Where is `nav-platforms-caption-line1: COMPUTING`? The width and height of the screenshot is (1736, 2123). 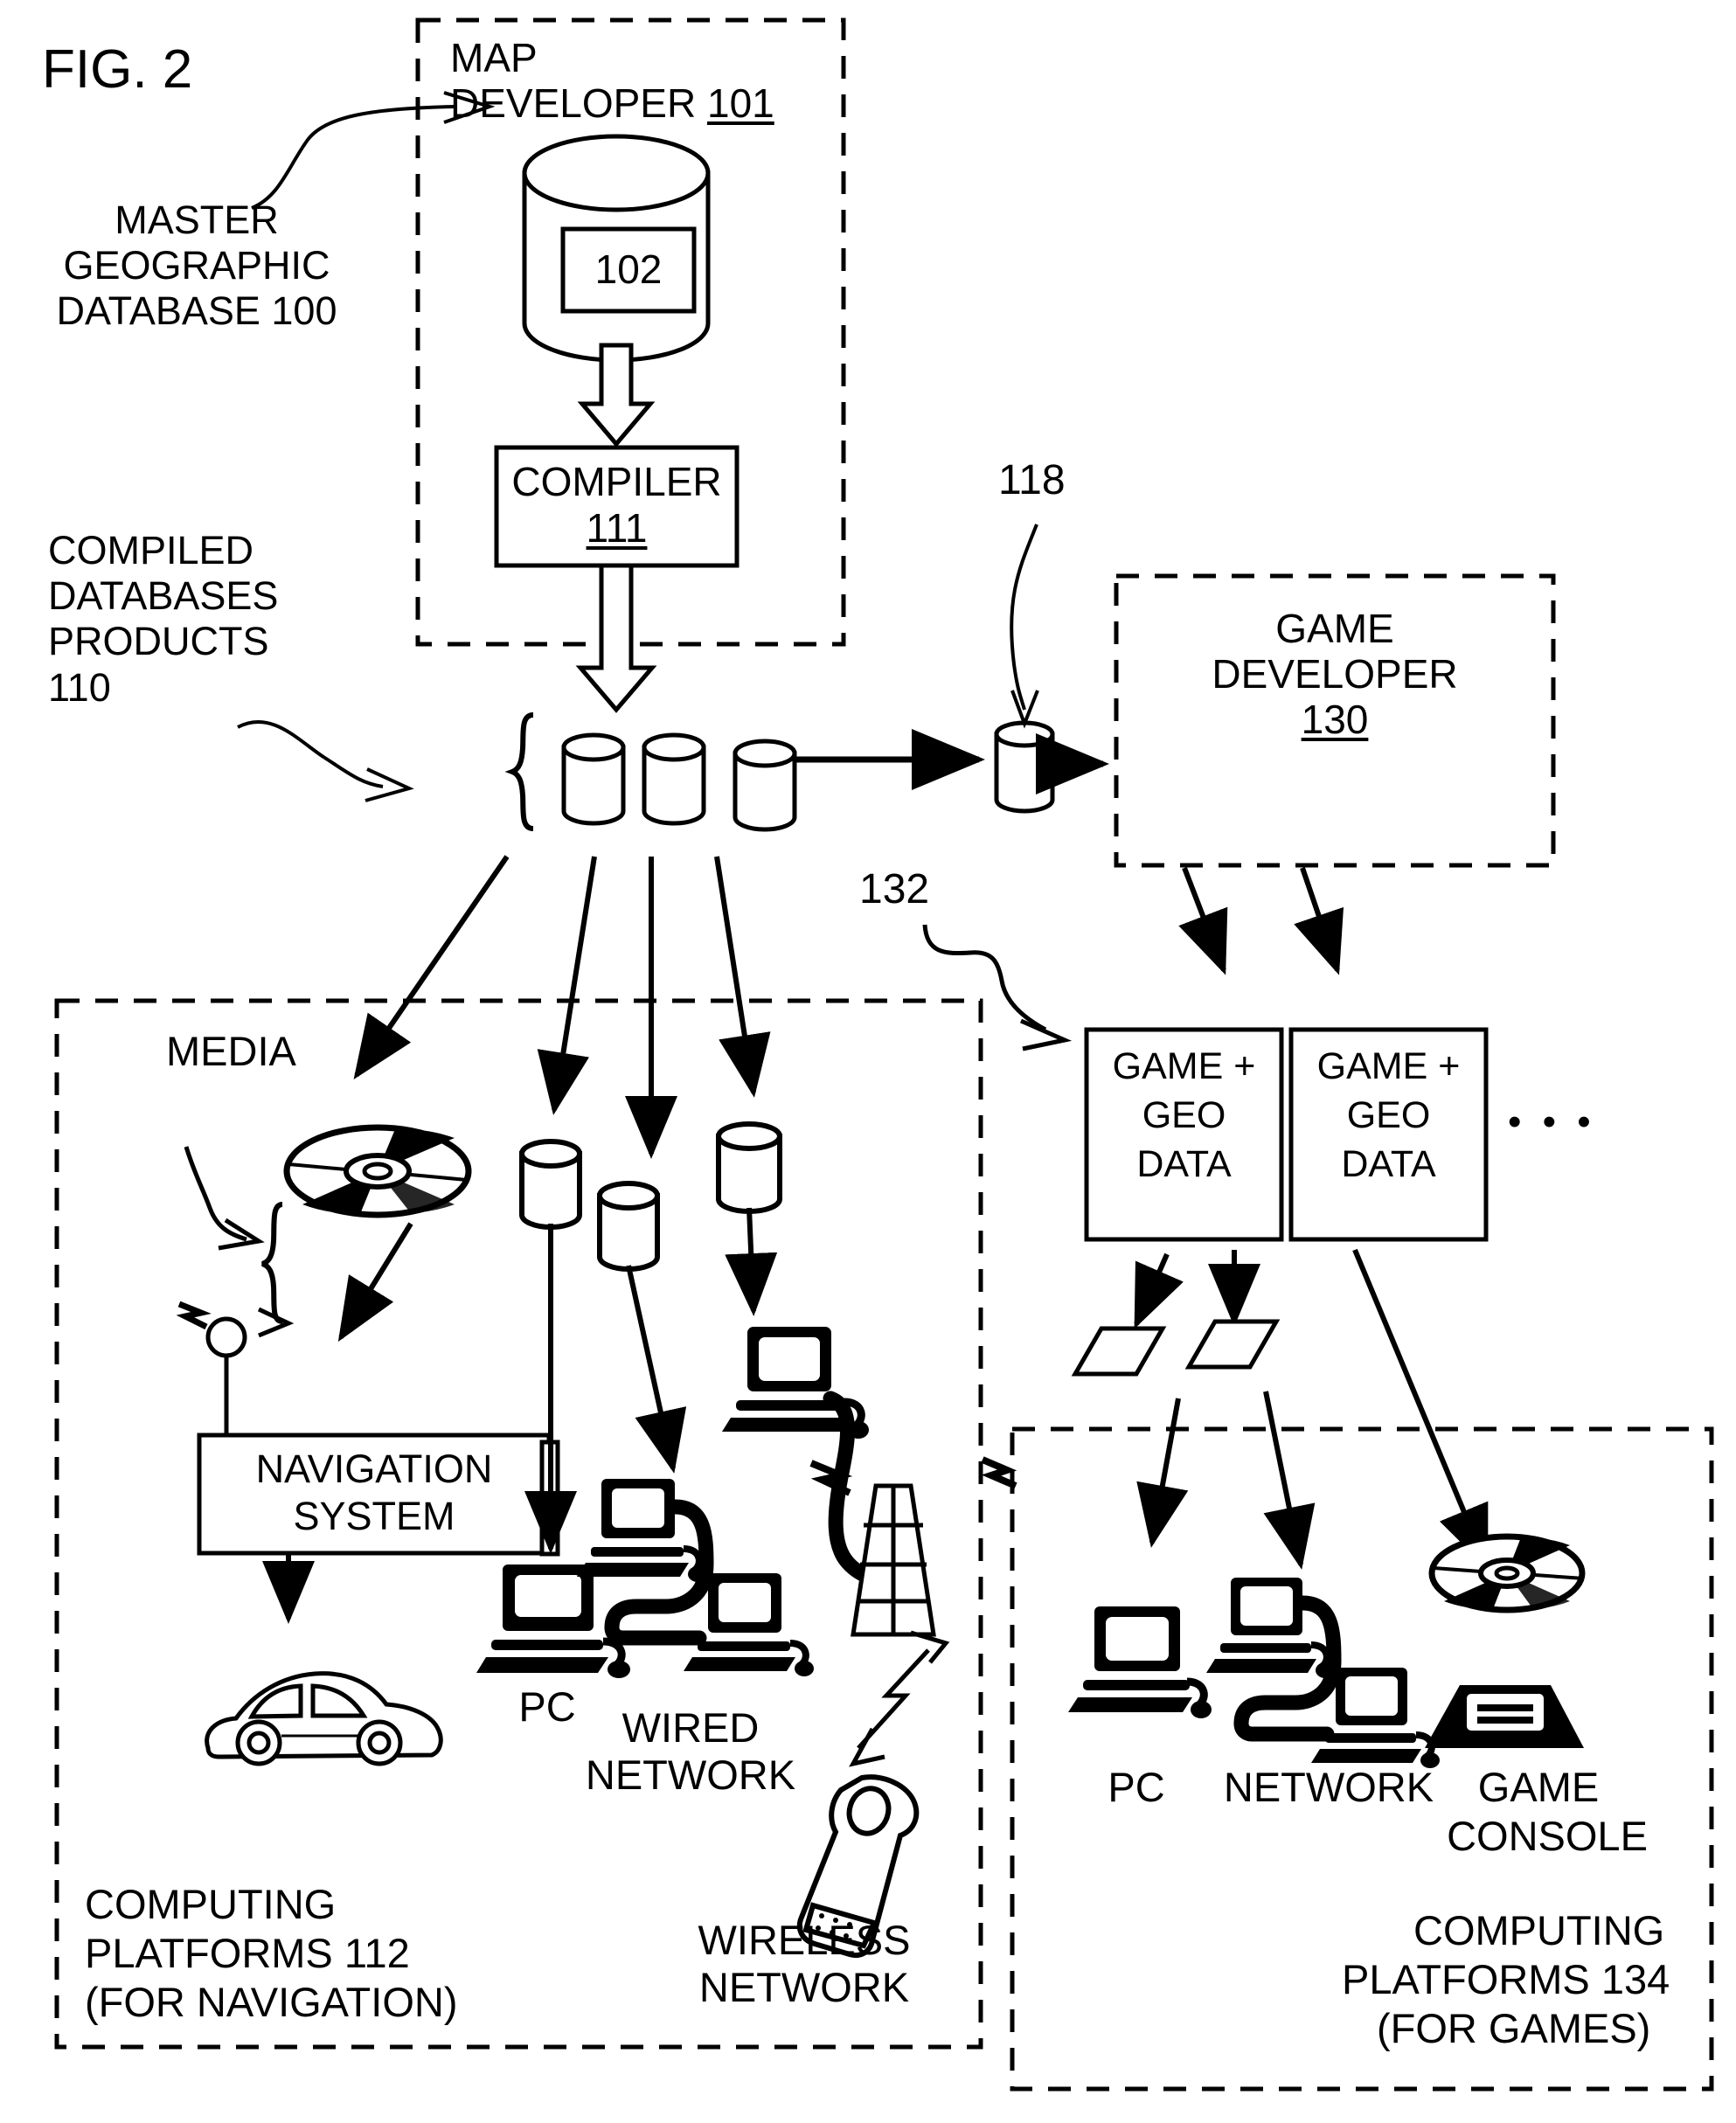
nav-platforms-caption-line1: COMPUTING is located at coordinates (211, 1904).